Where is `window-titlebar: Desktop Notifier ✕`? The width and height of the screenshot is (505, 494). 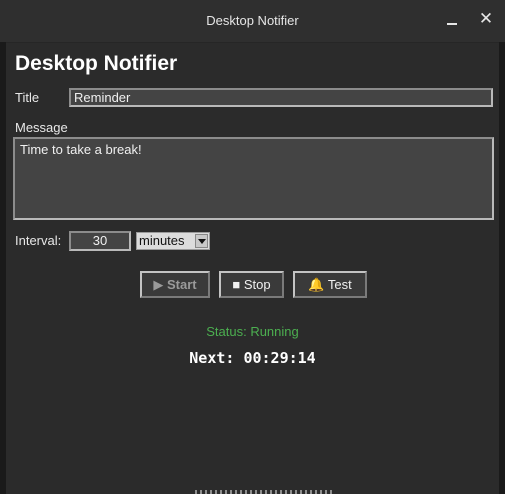
window-titlebar: Desktop Notifier ✕ is located at coordinates (252, 21).